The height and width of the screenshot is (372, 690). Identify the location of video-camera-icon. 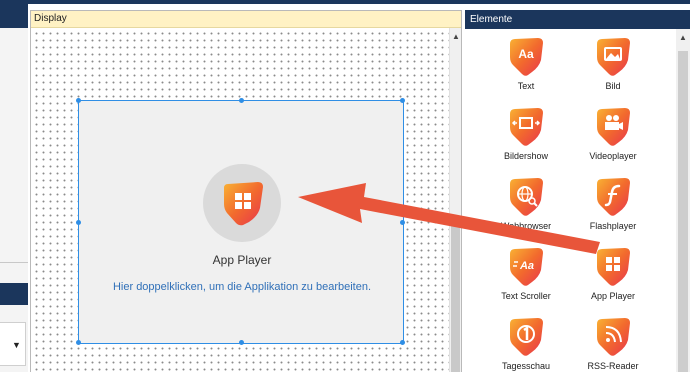
(613, 127).